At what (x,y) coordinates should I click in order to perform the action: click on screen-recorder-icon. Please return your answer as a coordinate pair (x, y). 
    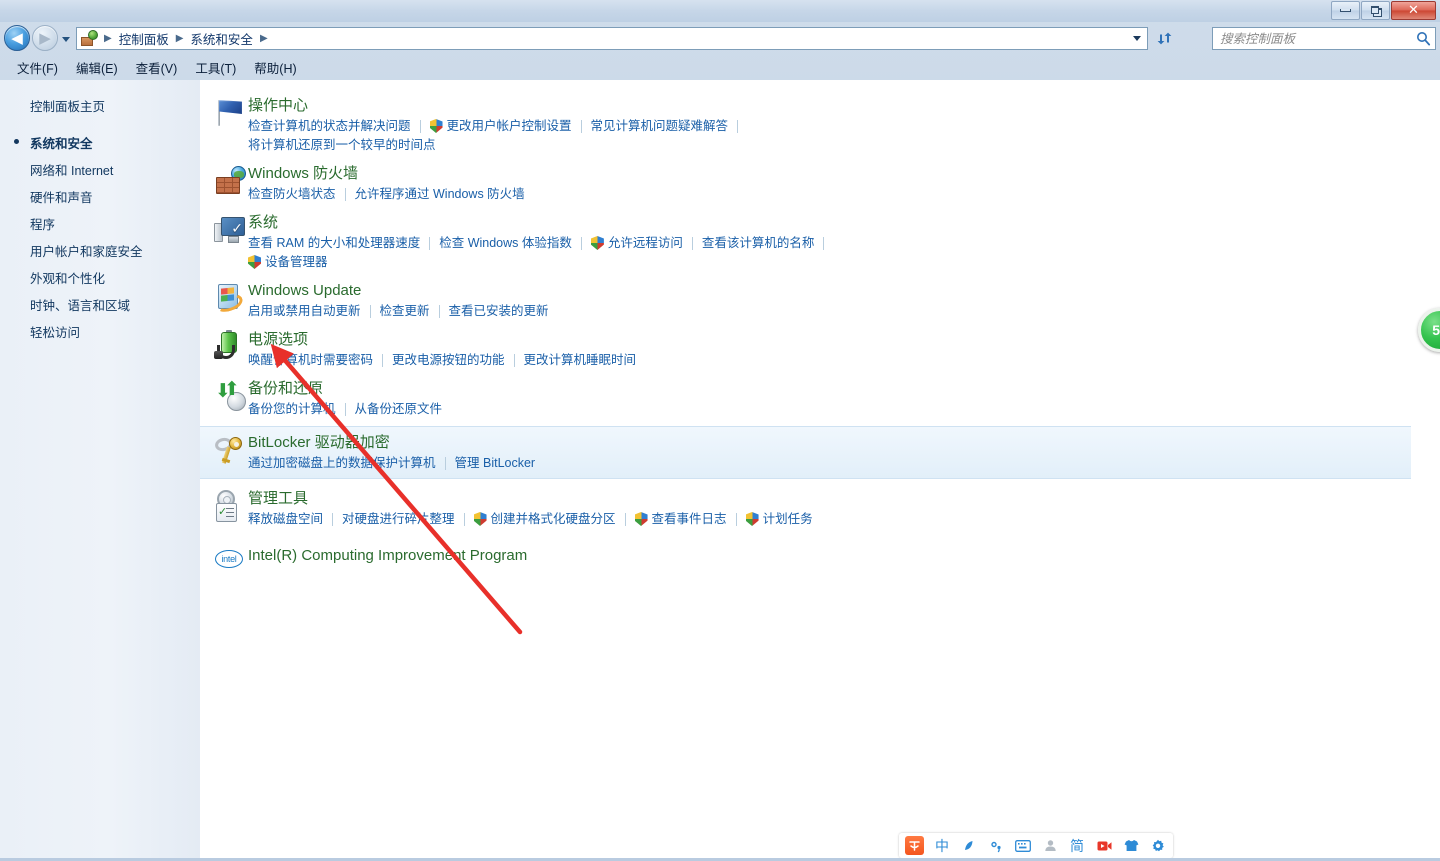
    Looking at the image, I should click on (1104, 846).